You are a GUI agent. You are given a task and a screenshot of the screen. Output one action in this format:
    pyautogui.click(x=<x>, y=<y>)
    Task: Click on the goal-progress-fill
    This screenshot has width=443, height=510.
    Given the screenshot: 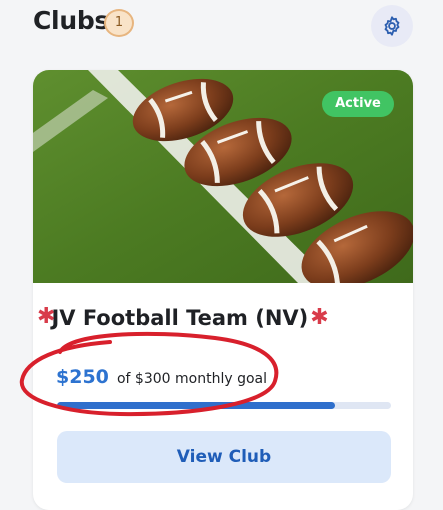 What is the action you would take?
    pyautogui.click(x=196, y=405)
    